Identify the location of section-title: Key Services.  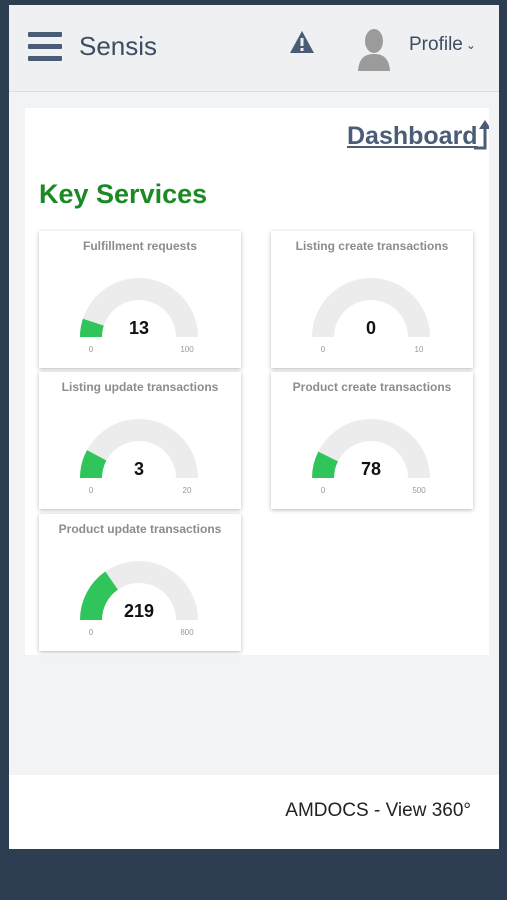
(123, 194).